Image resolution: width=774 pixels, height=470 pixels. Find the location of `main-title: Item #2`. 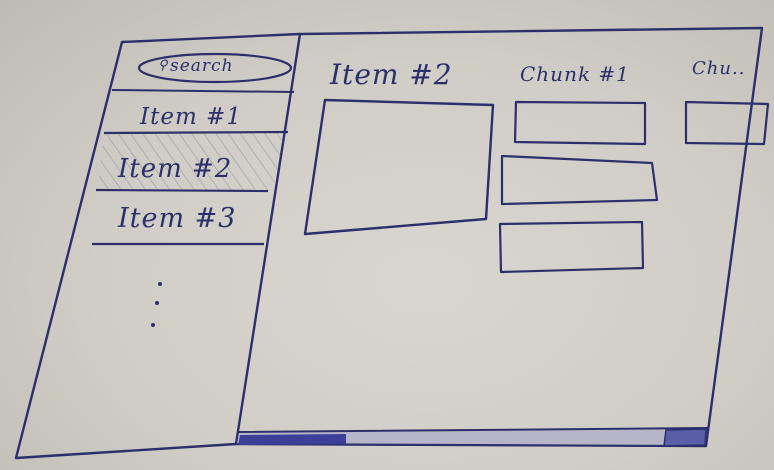

main-title: Item #2 is located at coordinates (391, 74).